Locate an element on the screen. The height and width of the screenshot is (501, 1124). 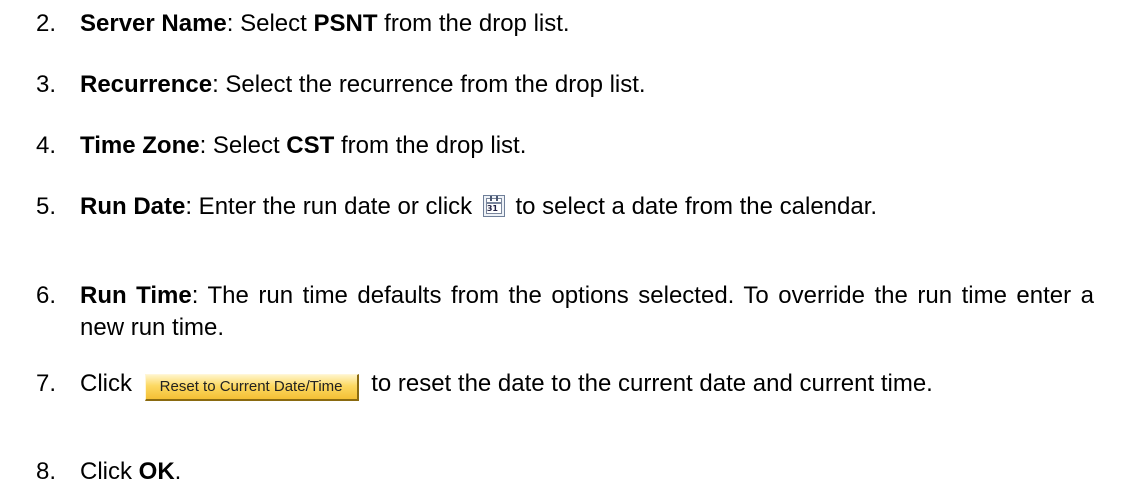
step-number: 3. is located at coordinates (46, 84).